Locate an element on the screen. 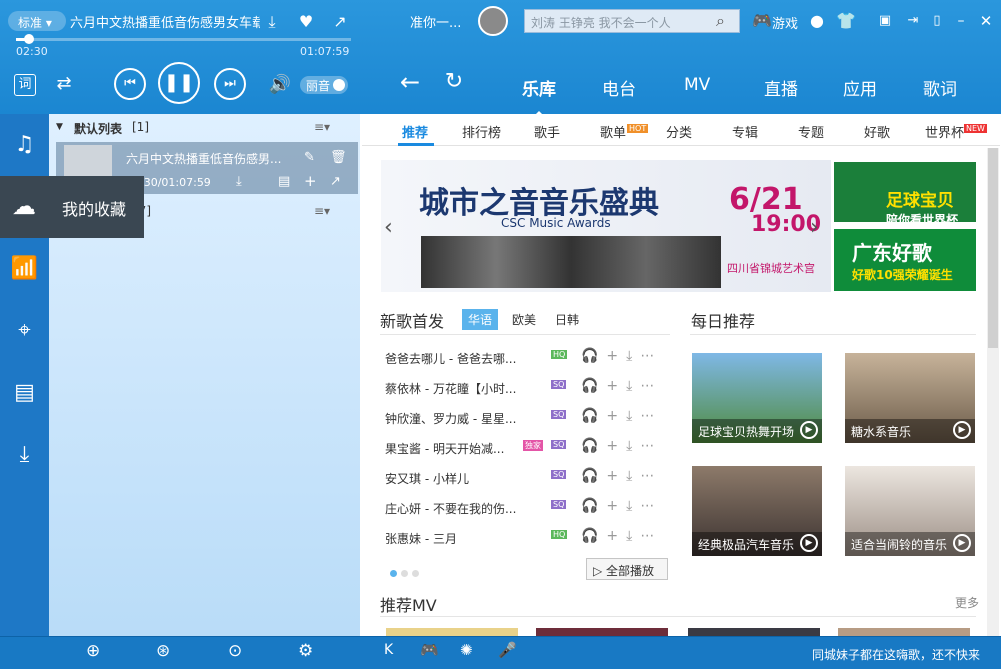 This screenshot has height=669, width=1001. list-item: 安又琪 - 小样儿 SQ 🎧+⤓⋯ is located at coordinates (530, 483).